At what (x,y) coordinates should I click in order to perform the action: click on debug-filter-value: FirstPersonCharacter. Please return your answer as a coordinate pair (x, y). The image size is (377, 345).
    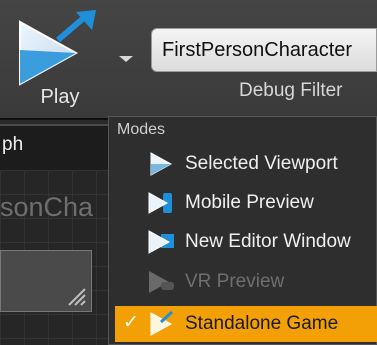
    Looking at the image, I should click on (257, 50).